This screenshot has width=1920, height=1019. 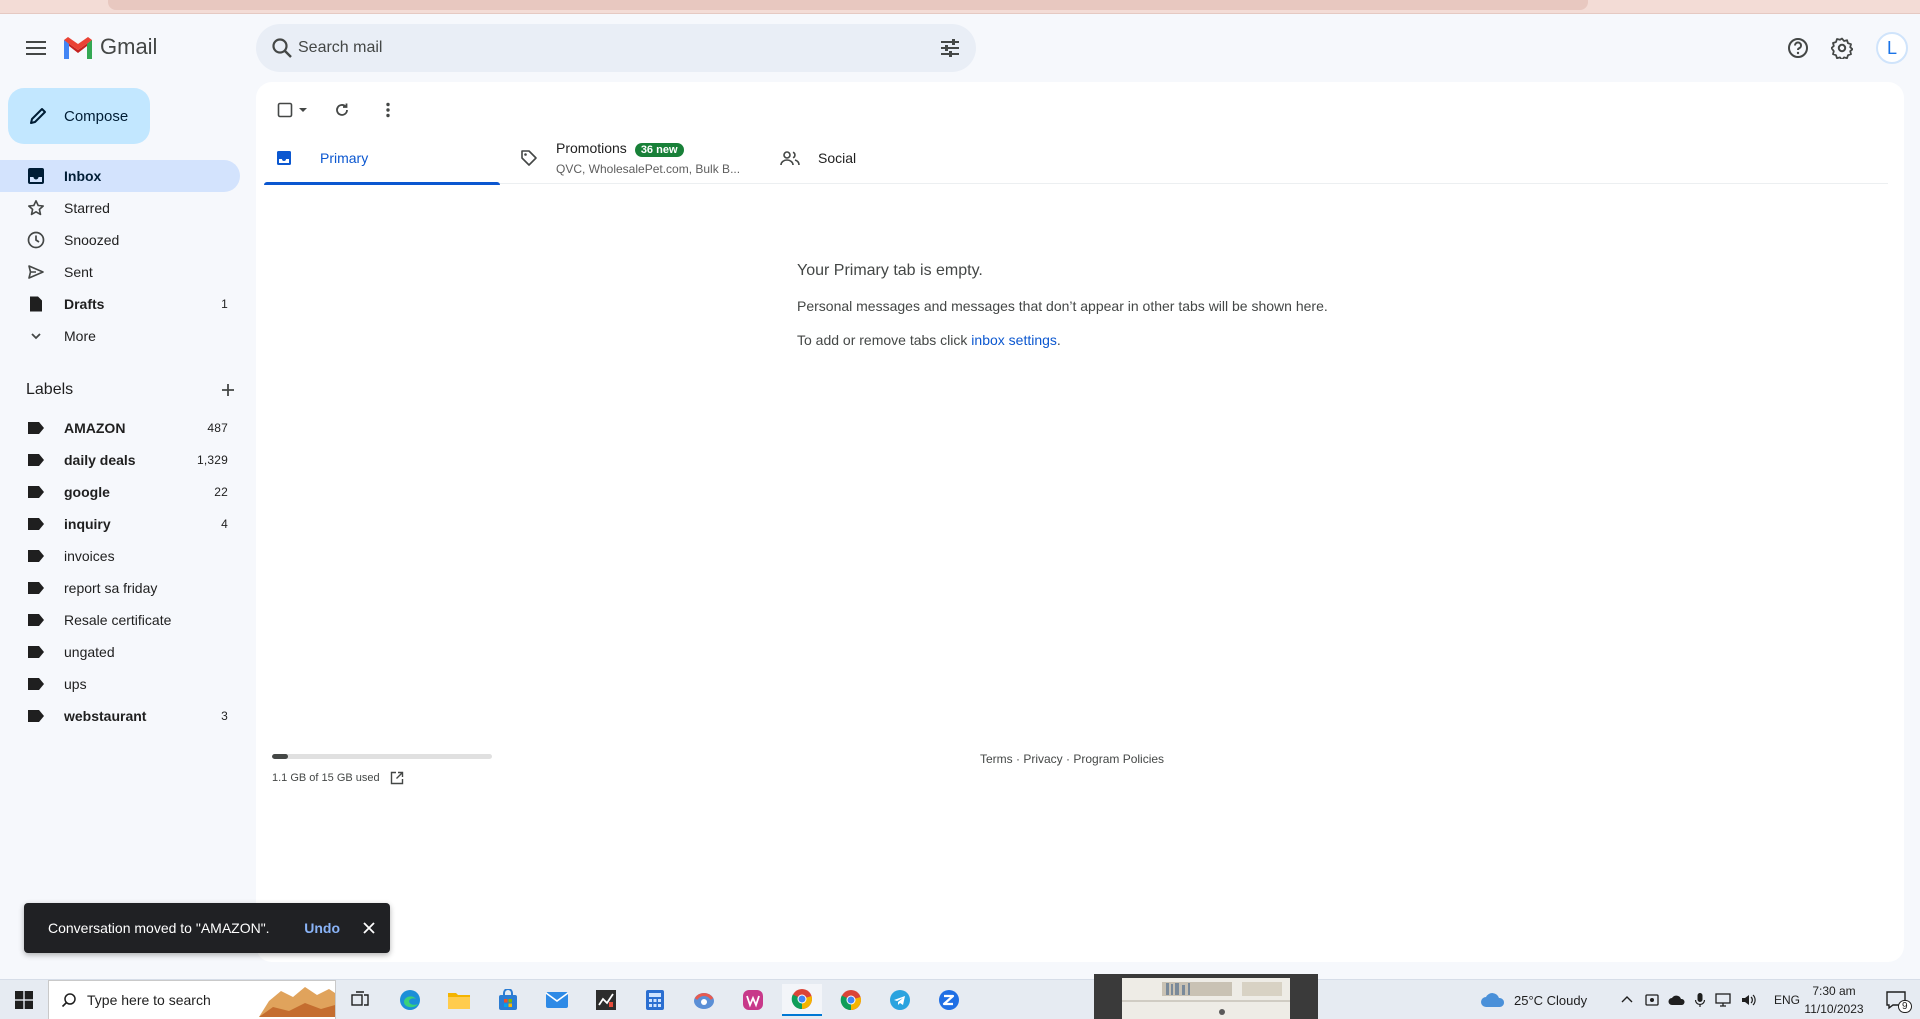 I want to click on label-item-report-sa-friday: report sa friday, so click(x=120, y=588).